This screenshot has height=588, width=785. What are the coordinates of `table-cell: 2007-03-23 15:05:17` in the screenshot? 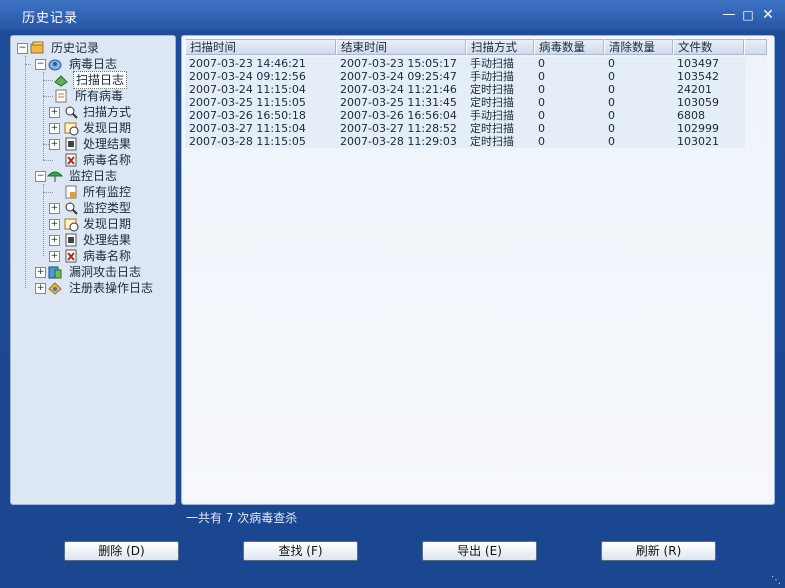 It's located at (398, 63).